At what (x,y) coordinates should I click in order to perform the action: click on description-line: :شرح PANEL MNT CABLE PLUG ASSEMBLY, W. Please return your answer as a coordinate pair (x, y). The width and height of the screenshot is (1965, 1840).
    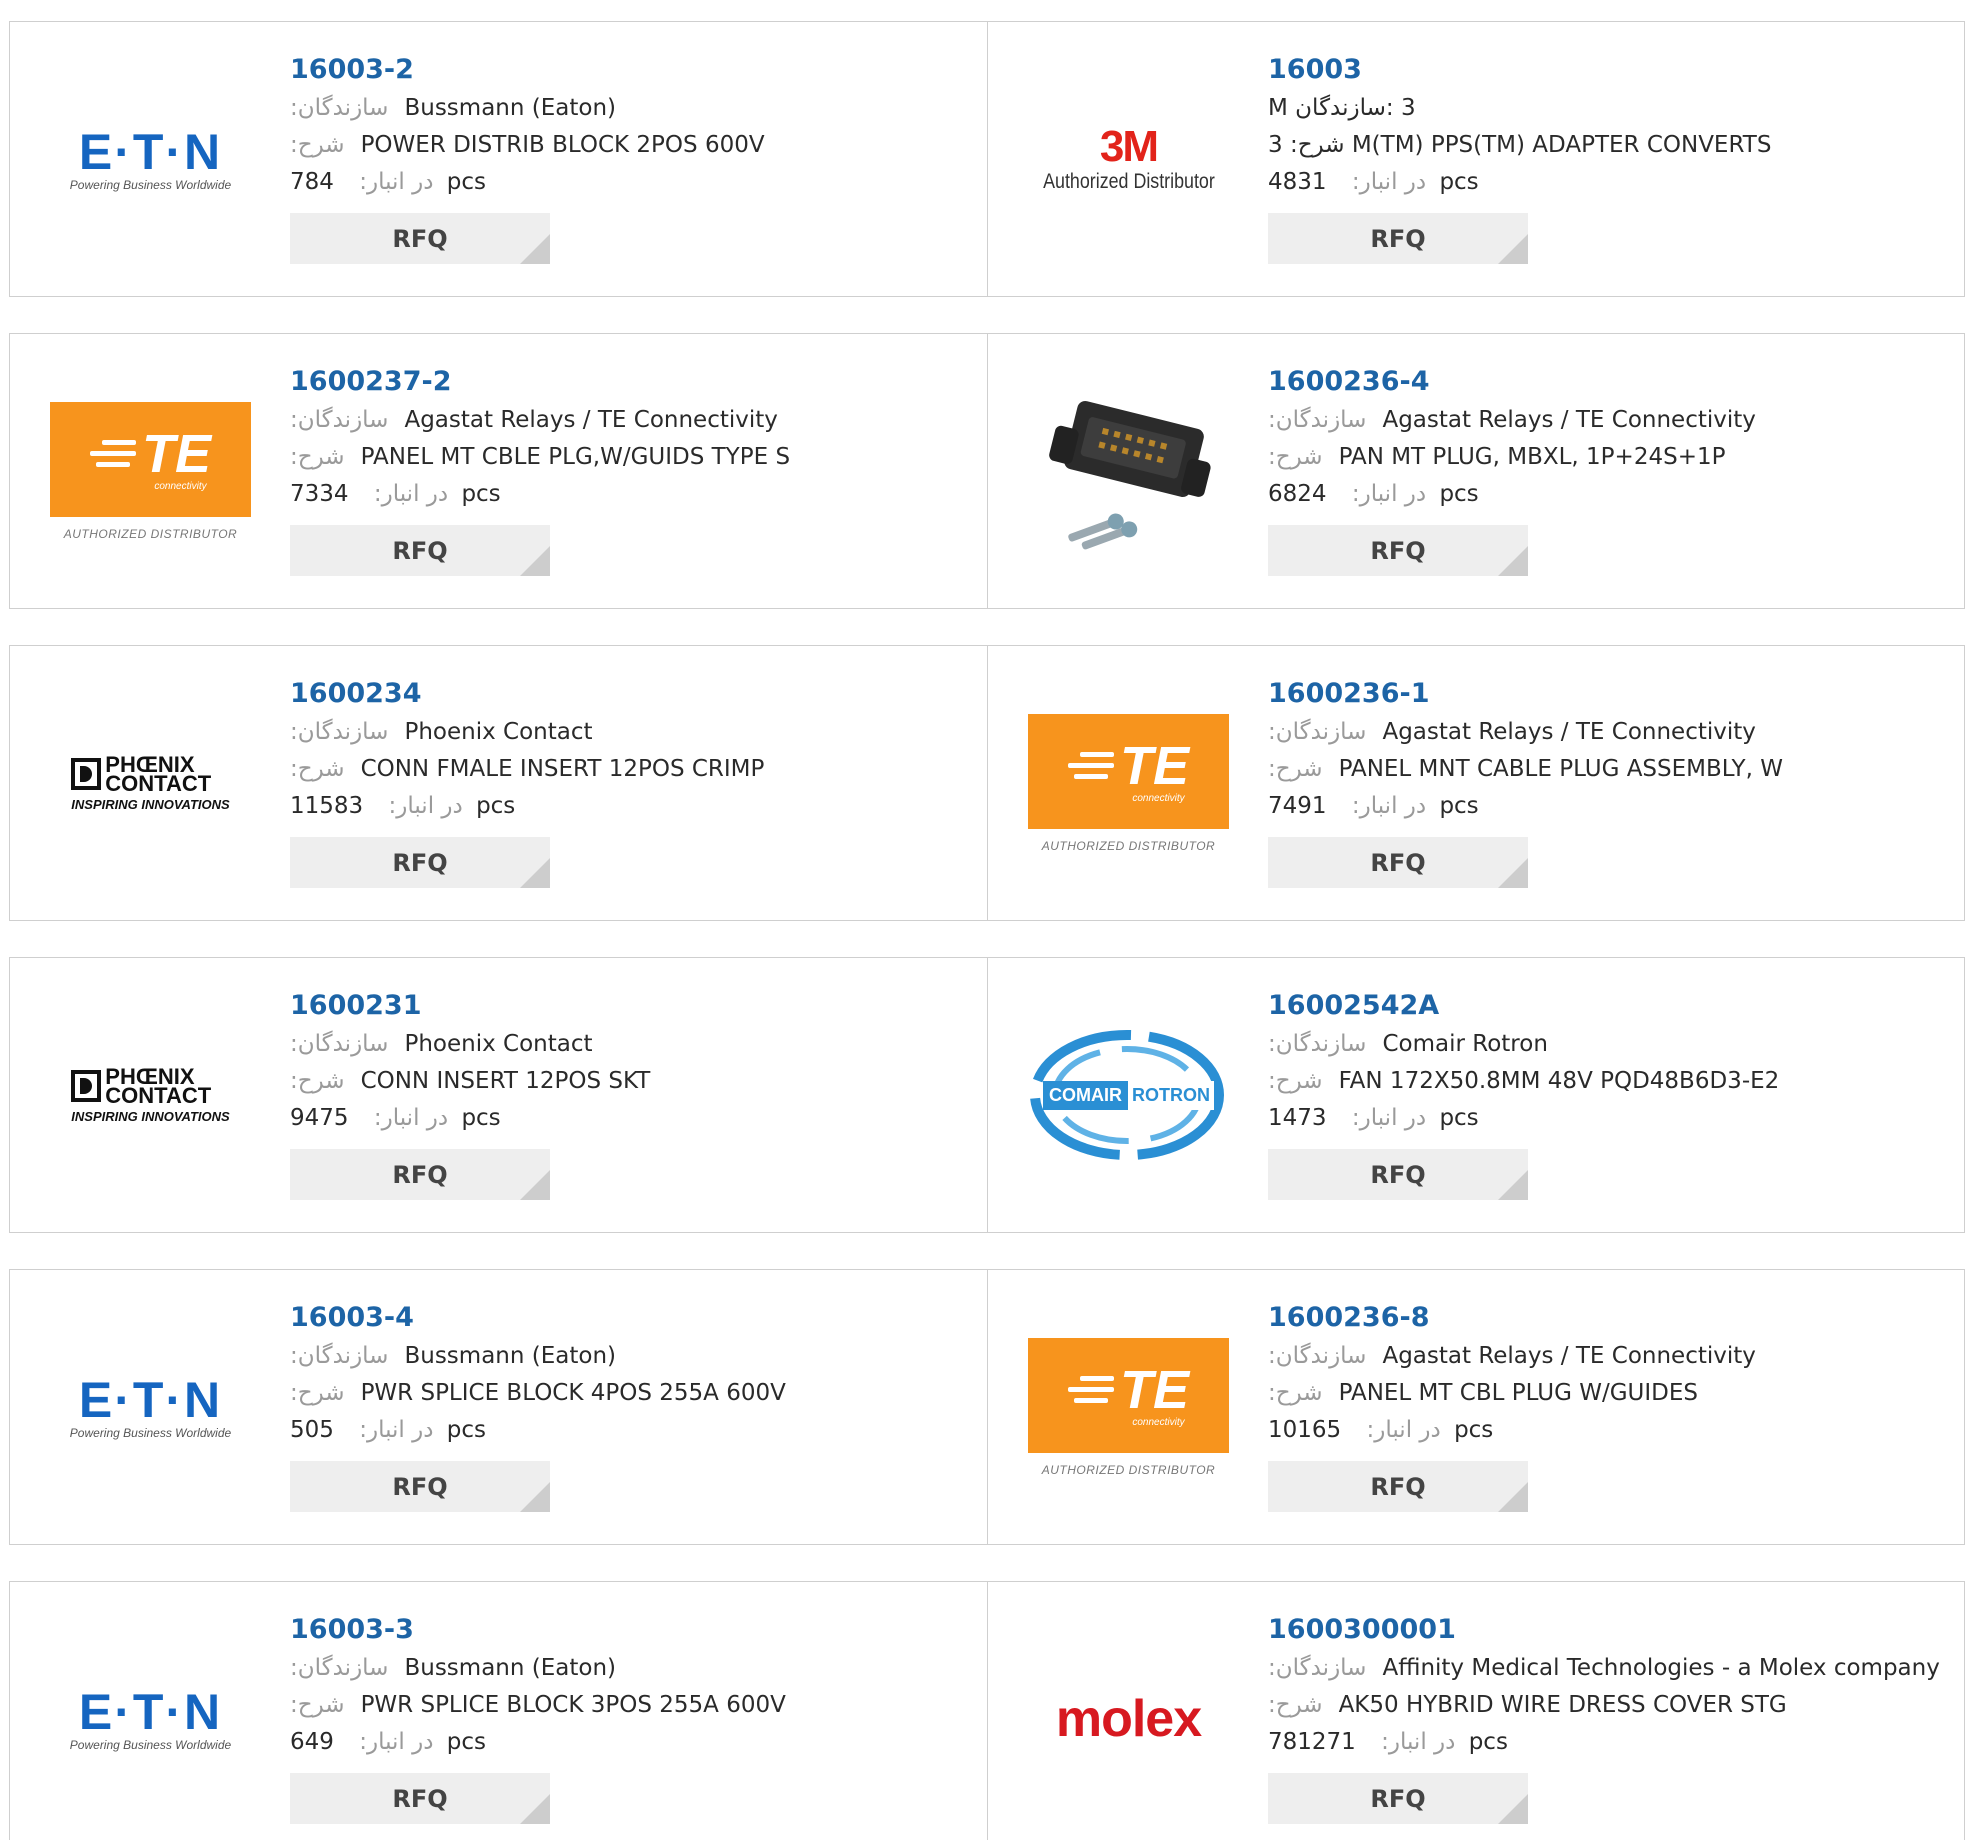
    Looking at the image, I should click on (1608, 769).